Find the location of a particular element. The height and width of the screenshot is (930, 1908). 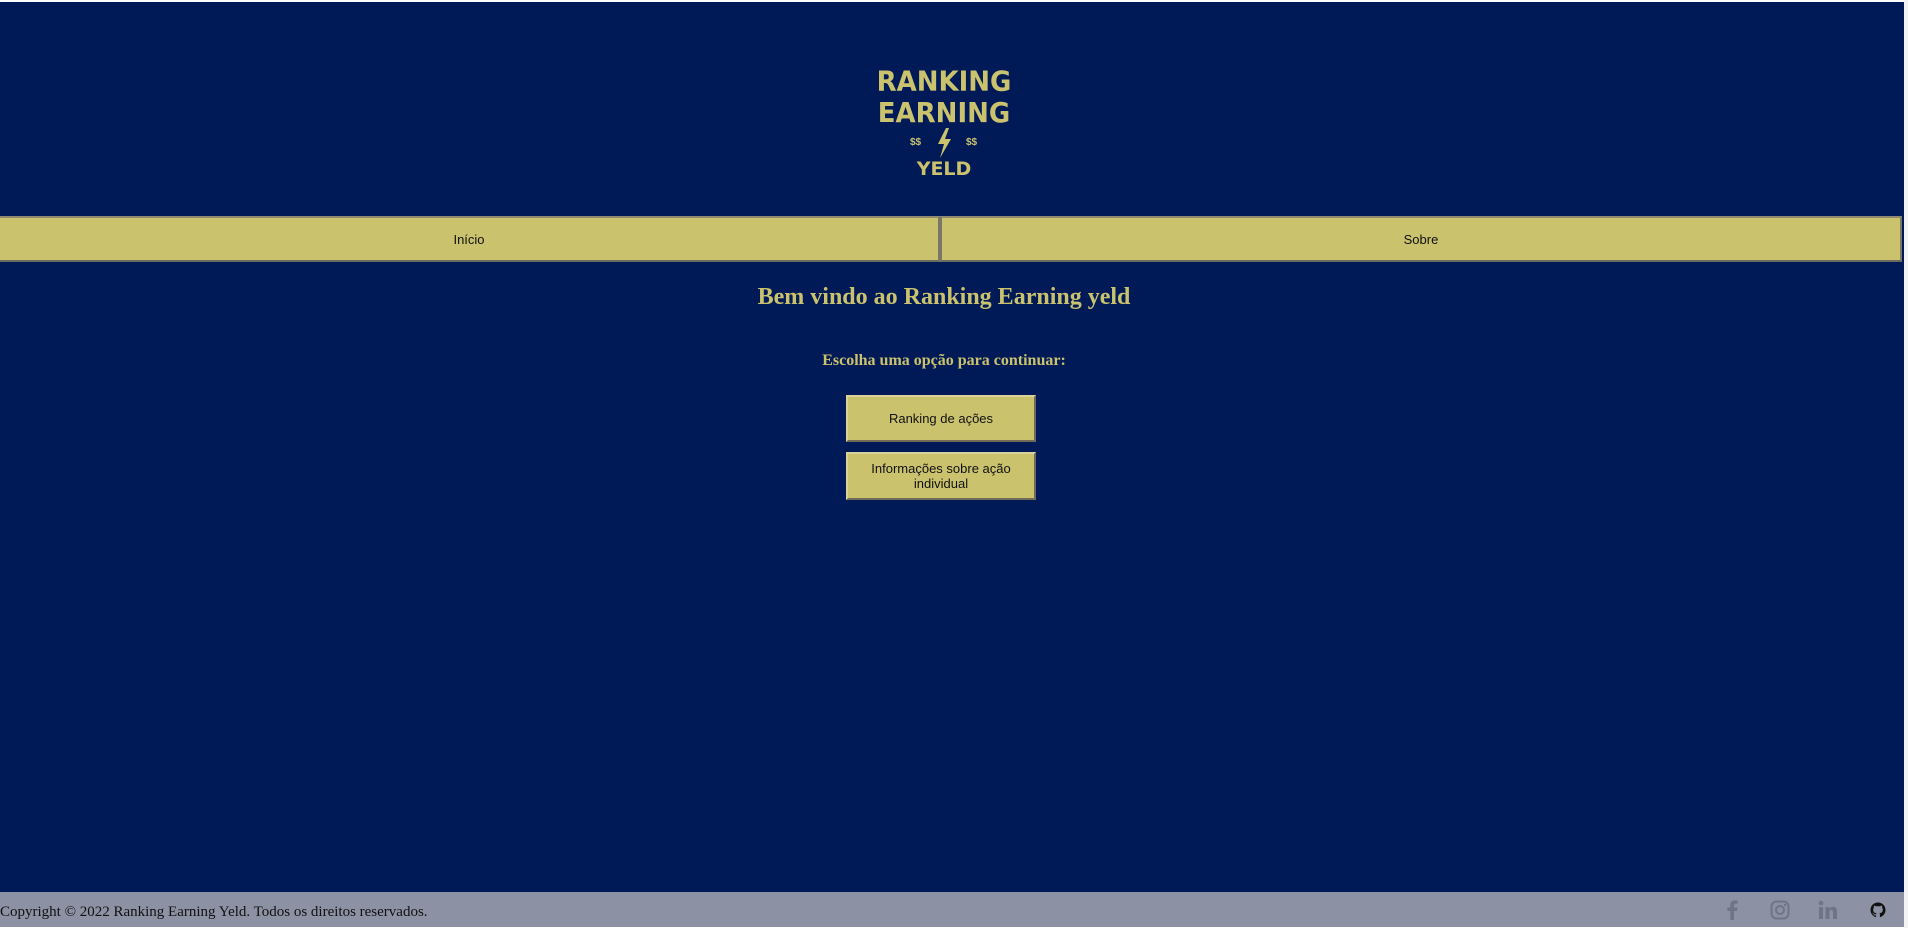

page-title: Bem vindo ao Ranking Earning yeld is located at coordinates (944, 297).